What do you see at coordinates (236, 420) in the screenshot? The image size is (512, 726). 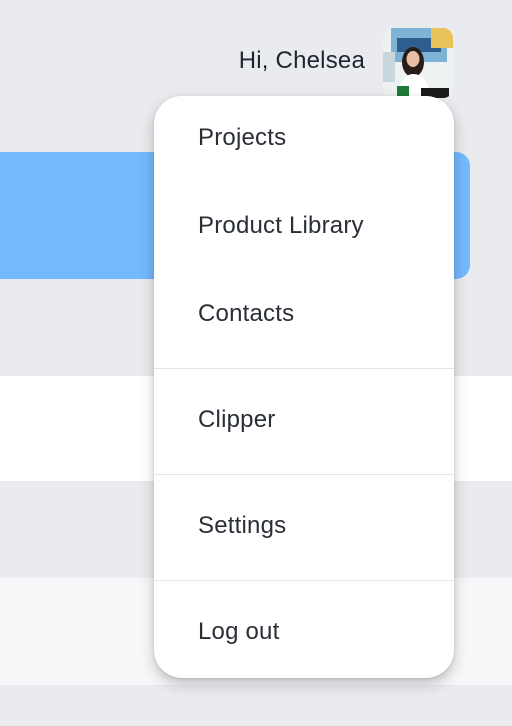 I see `menu-item-clipper: Clipper` at bounding box center [236, 420].